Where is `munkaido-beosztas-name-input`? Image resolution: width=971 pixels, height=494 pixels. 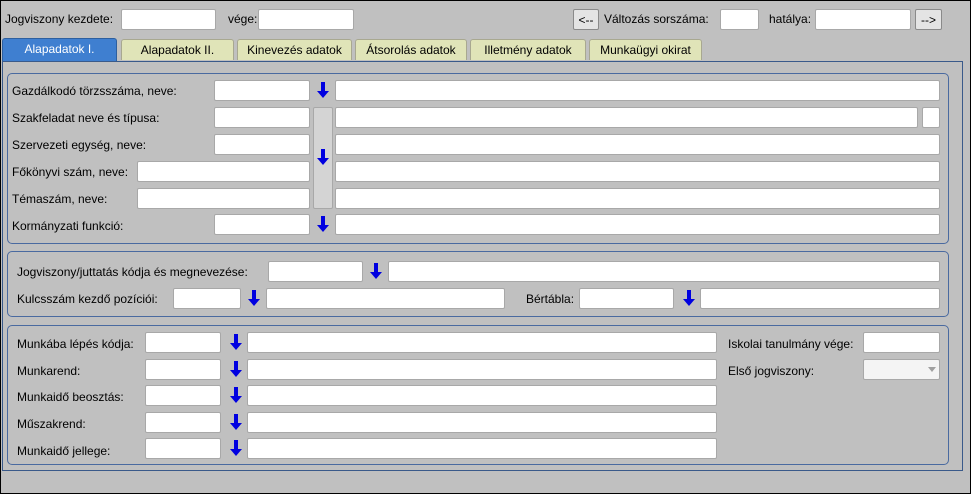
munkaido-beosztas-name-input is located at coordinates (482, 395).